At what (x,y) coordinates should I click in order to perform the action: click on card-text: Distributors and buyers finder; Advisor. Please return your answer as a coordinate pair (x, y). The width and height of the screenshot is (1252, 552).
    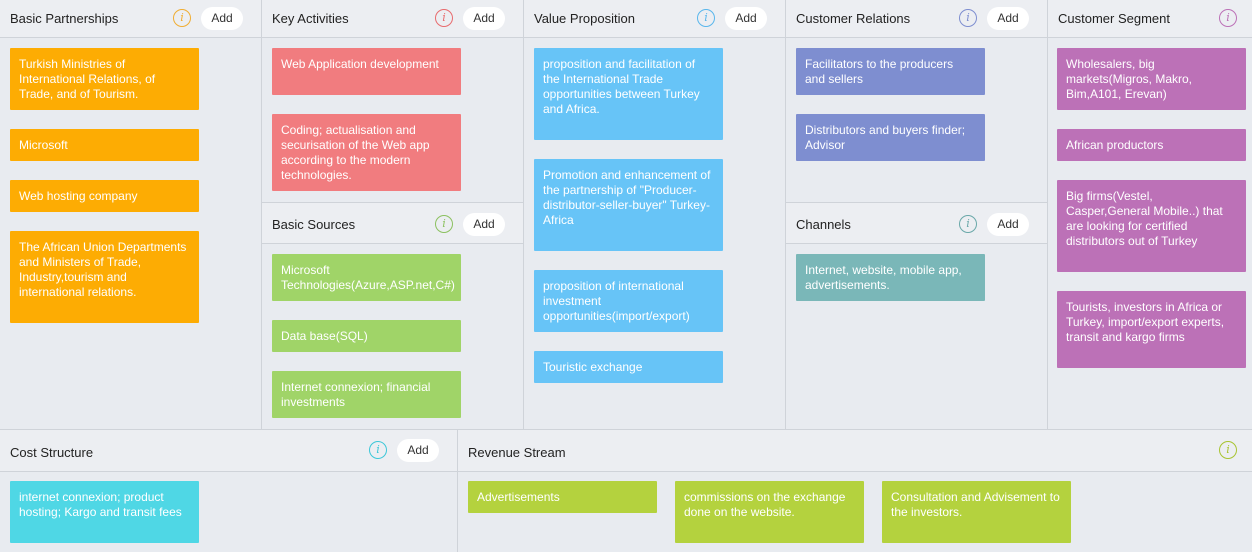
    Looking at the image, I should click on (885, 137).